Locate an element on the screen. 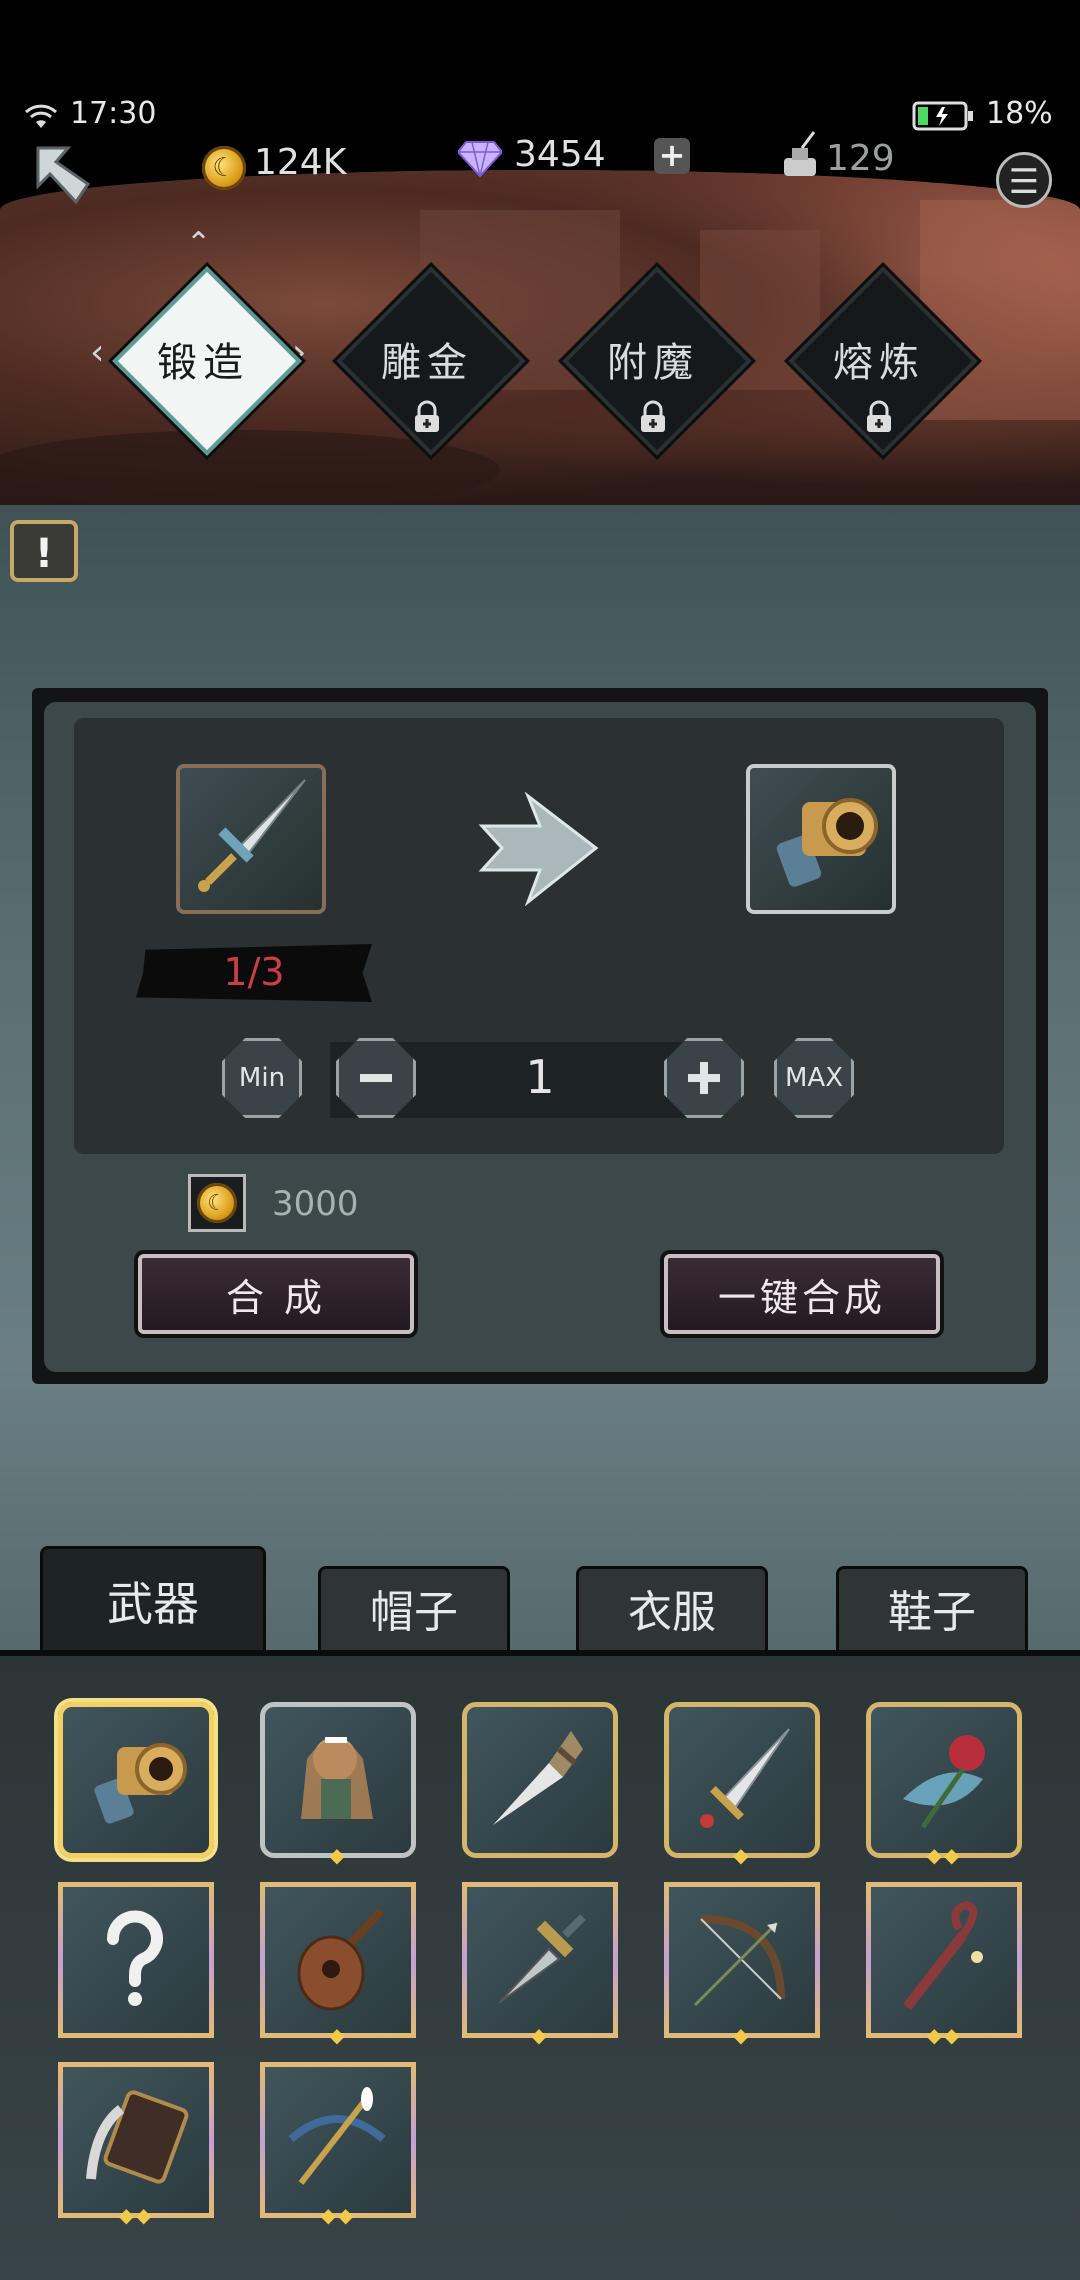 The height and width of the screenshot is (2280, 1080). forge-tab-forging: 锻造 is located at coordinates (207, 361).